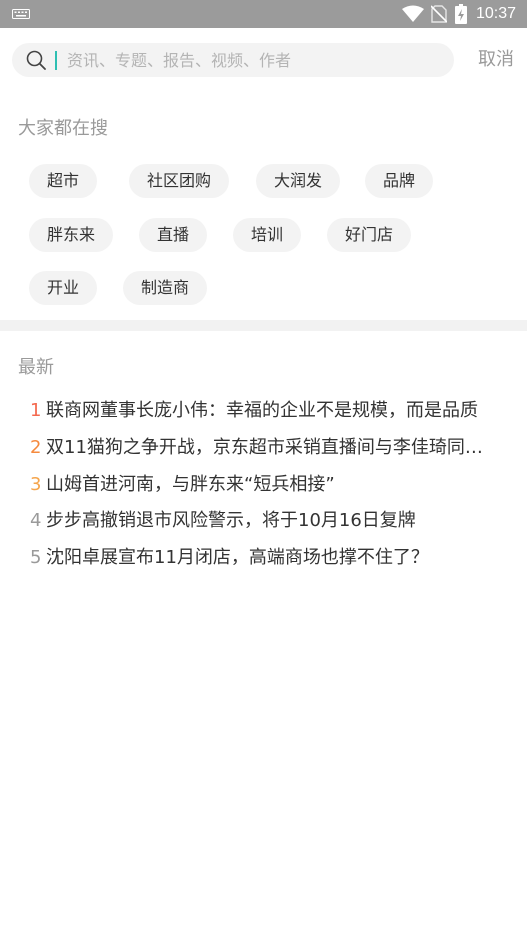 The height and width of the screenshot is (936, 527). What do you see at coordinates (36, 410) in the screenshot?
I see `news-rank: 1` at bounding box center [36, 410].